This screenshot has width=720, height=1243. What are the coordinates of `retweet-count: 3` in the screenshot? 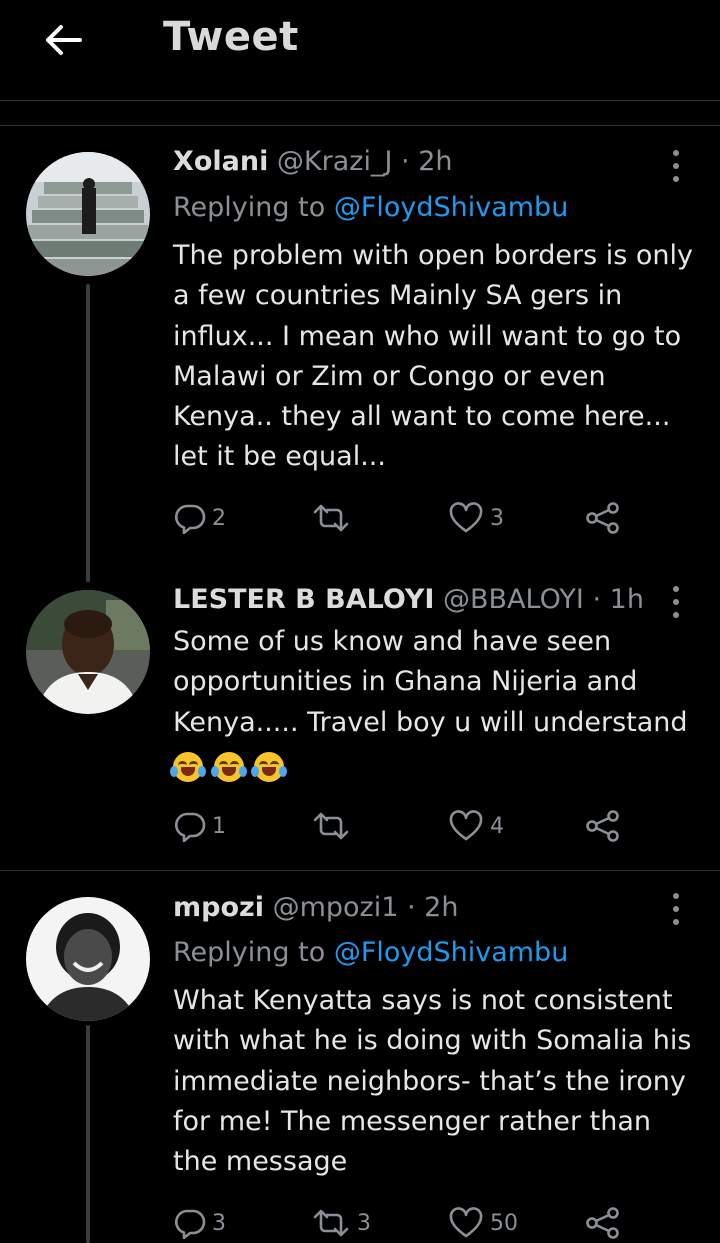 It's located at (364, 1223).